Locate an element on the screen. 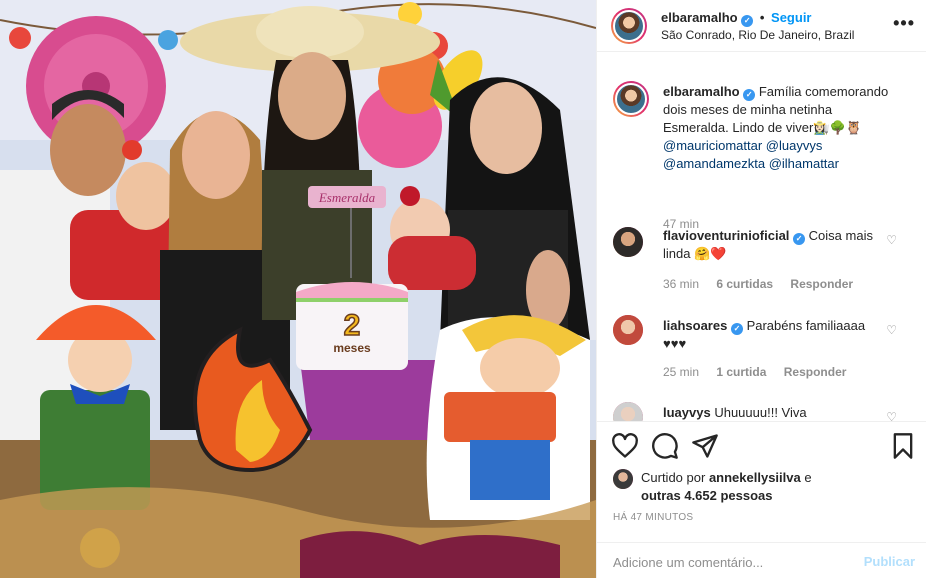  follow-button: Seguir is located at coordinates (791, 17).